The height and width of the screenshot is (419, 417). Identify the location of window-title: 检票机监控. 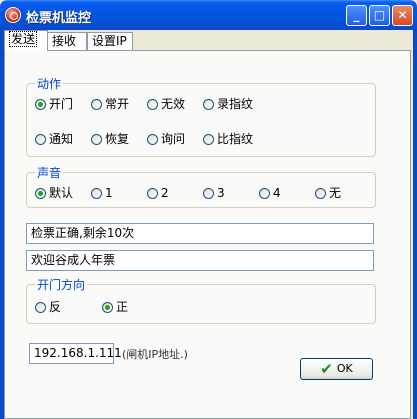
(59, 18).